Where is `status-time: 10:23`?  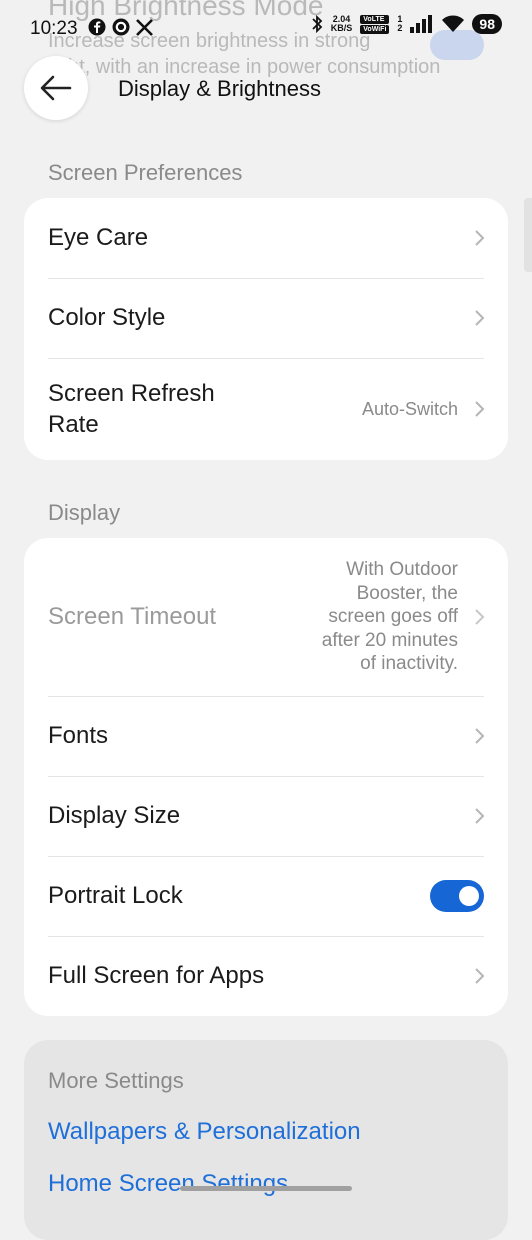
status-time: 10:23 is located at coordinates (54, 28).